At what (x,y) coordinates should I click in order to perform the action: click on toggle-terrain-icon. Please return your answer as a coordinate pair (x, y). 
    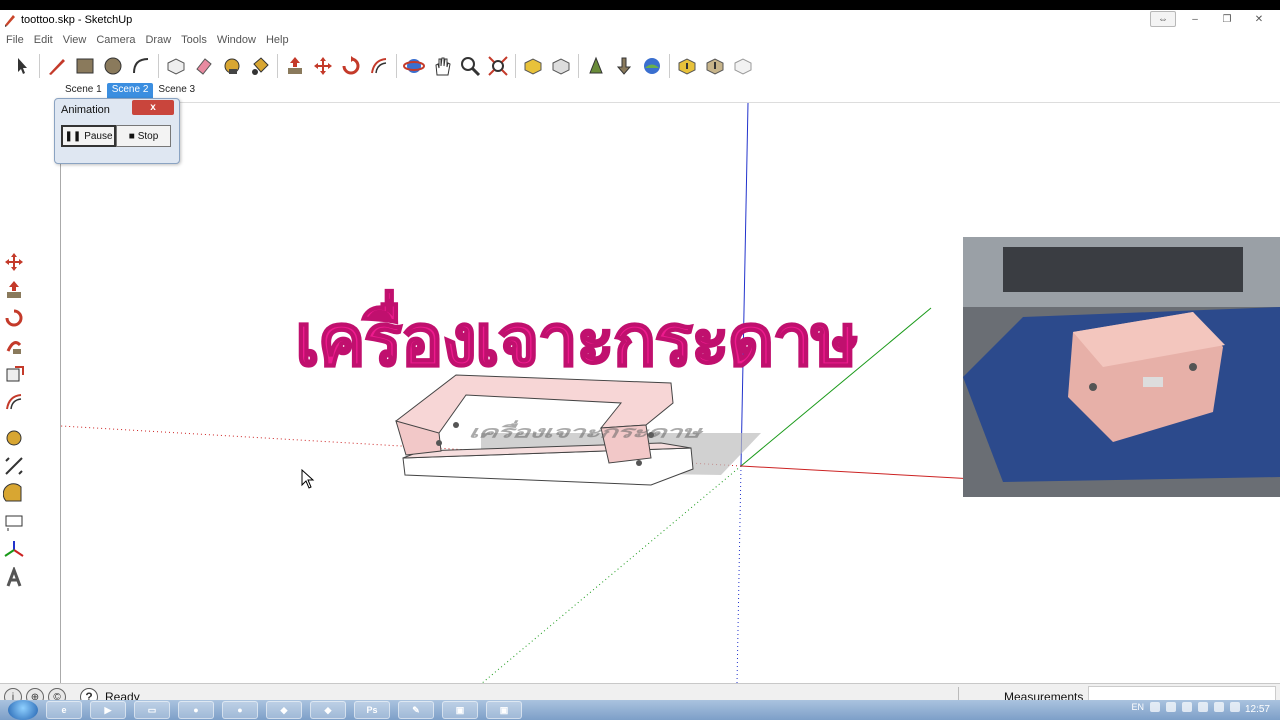
    Looking at the image, I should click on (624, 66).